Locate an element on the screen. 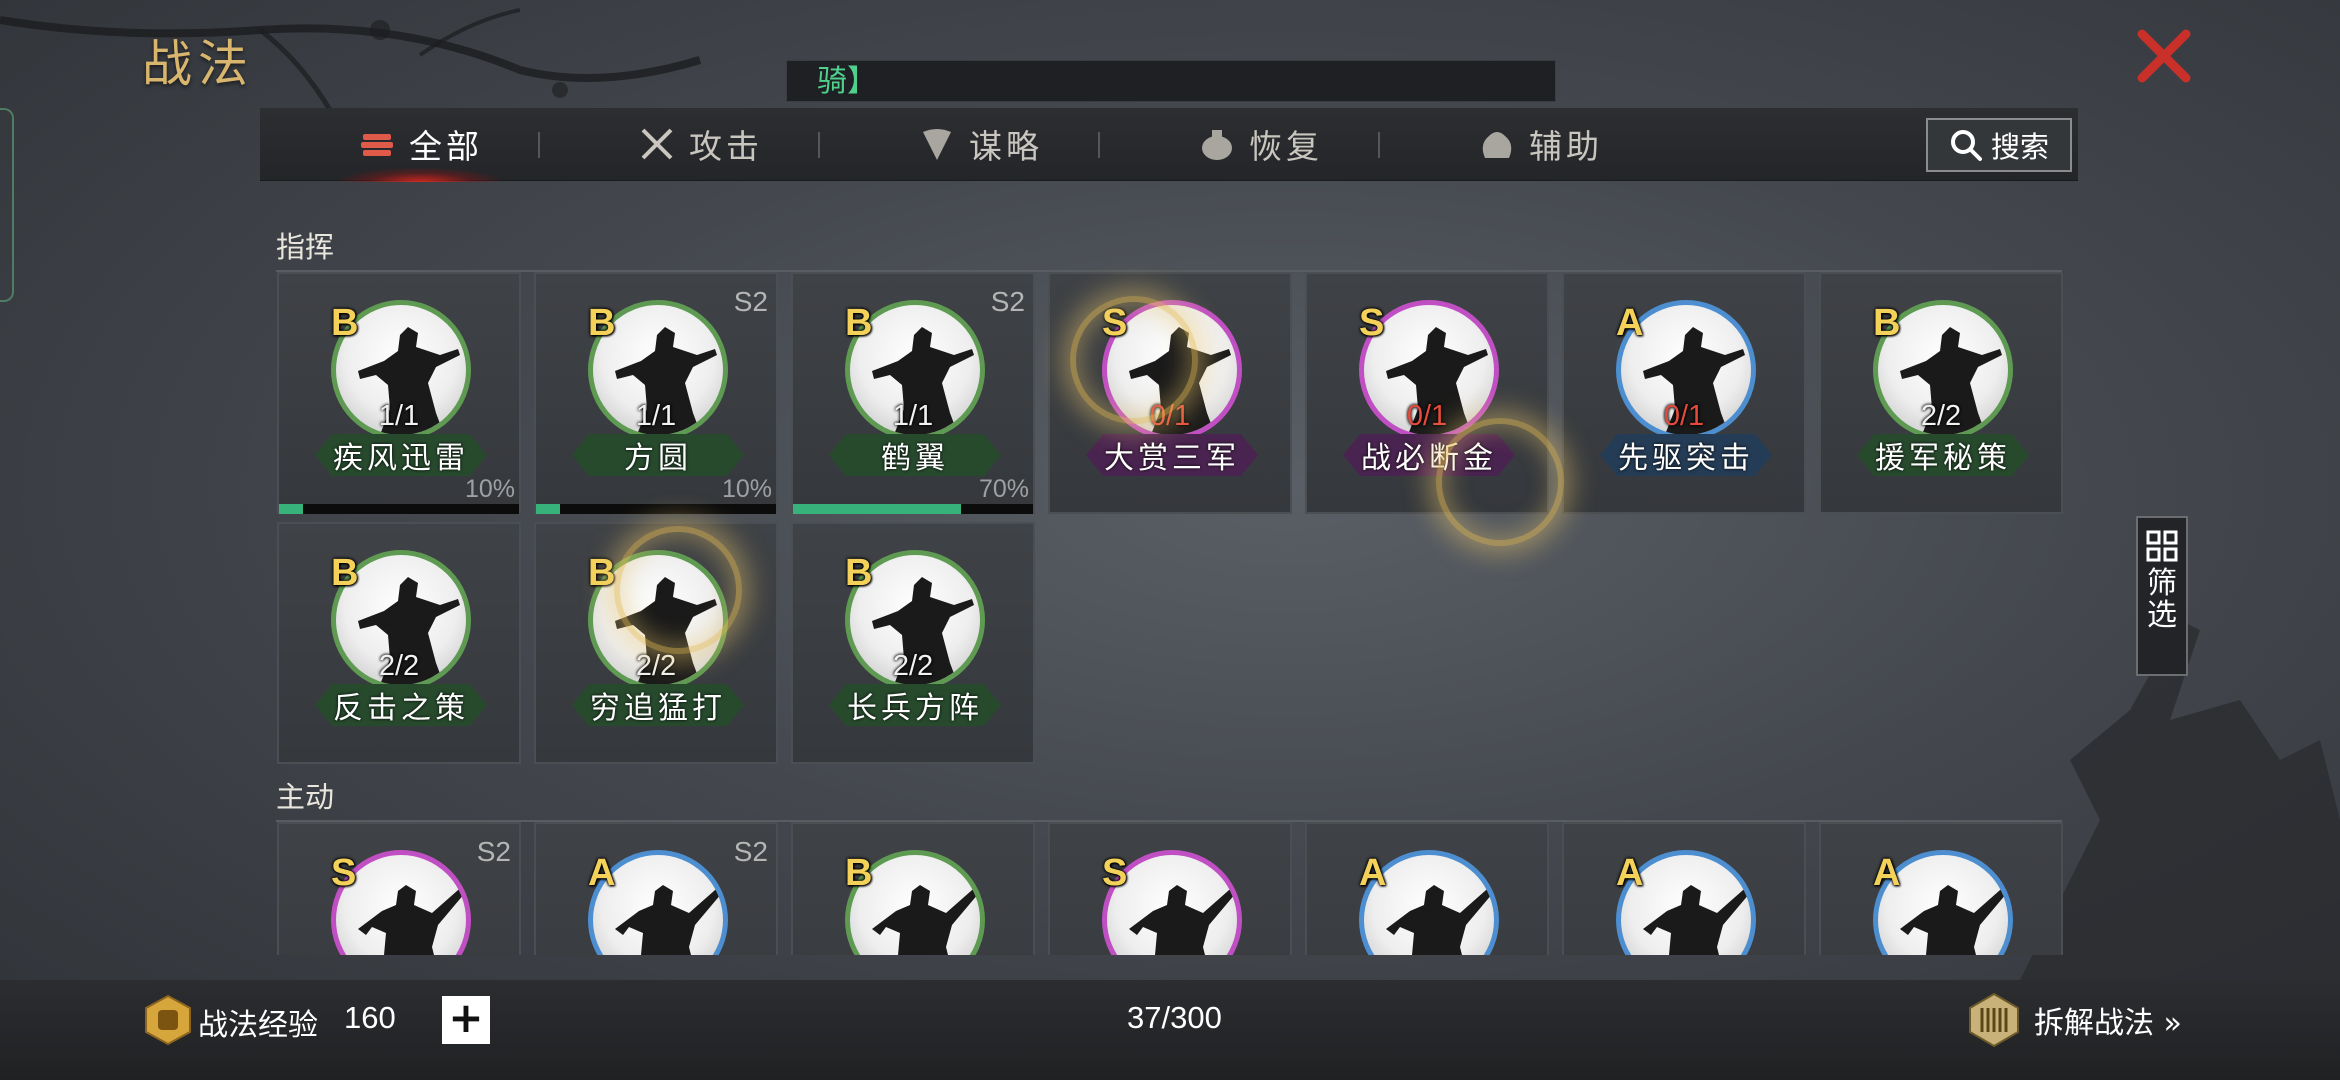 This screenshot has height=1080, width=2340. tactic-card: S S2 is located at coordinates (399, 888).